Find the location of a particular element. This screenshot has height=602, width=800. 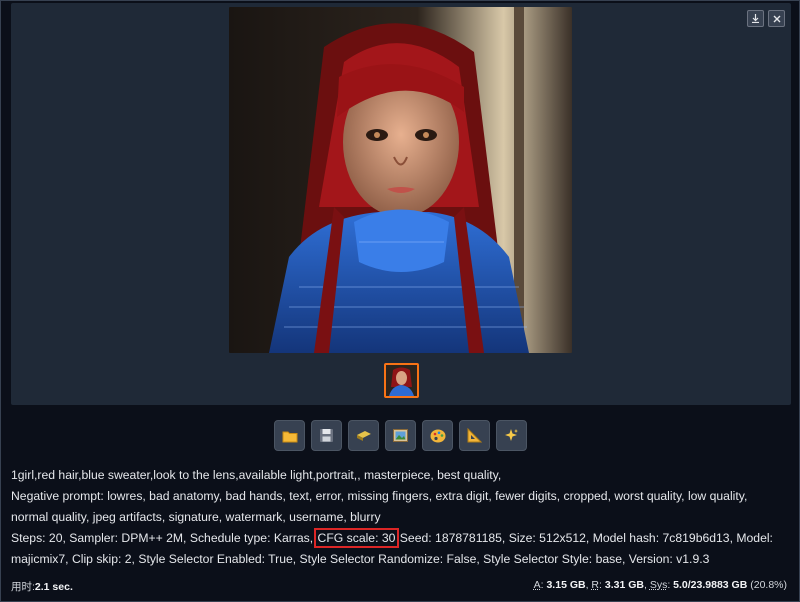

image-action-toolbar is located at coordinates (400, 435).